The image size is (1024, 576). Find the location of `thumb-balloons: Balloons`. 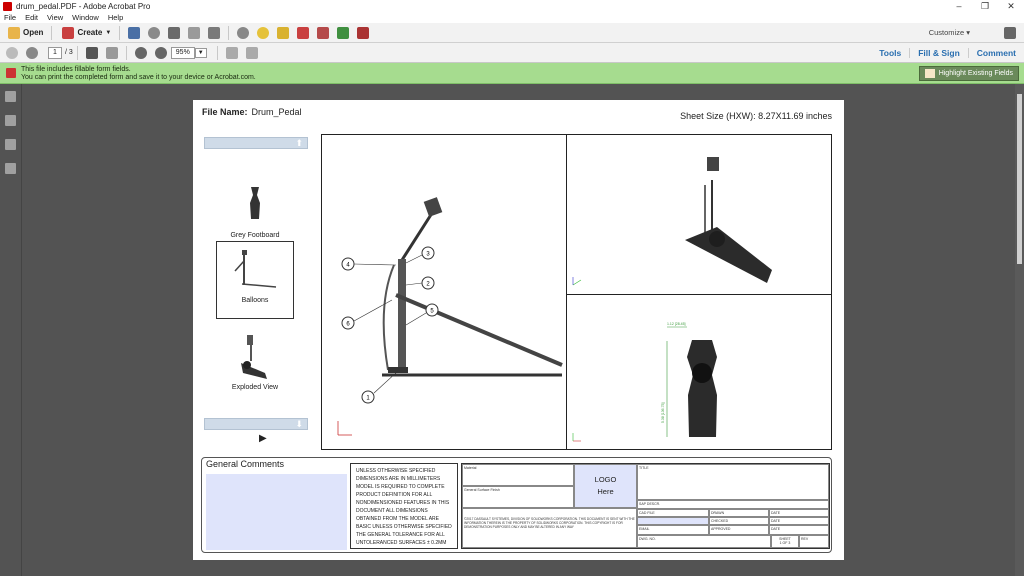

thumb-balloons: Balloons is located at coordinates (255, 280).